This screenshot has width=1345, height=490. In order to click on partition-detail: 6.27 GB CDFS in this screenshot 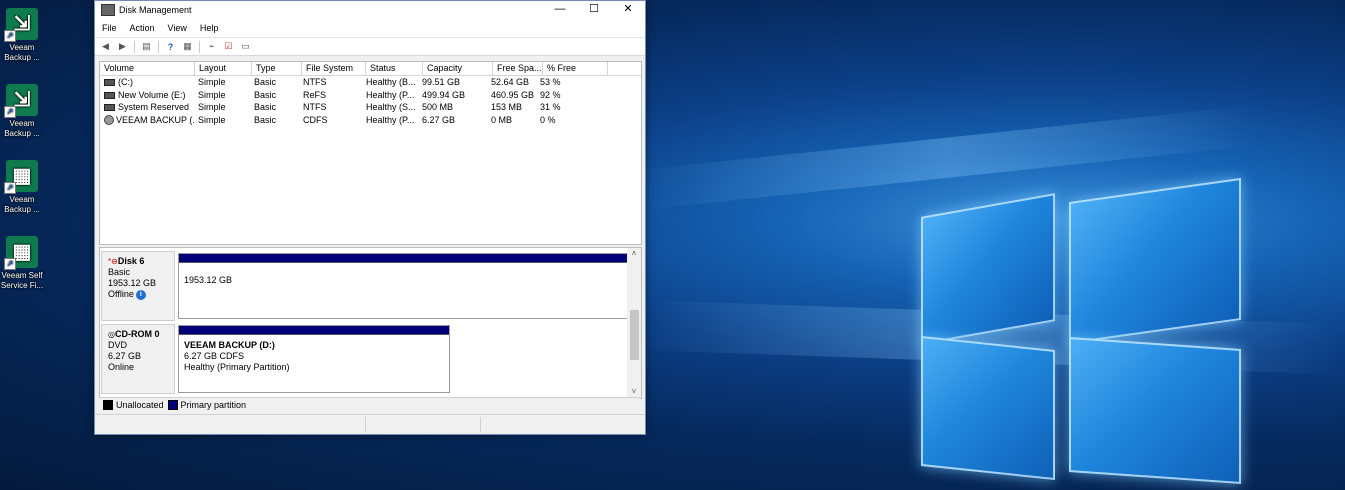, I will do `click(214, 356)`.